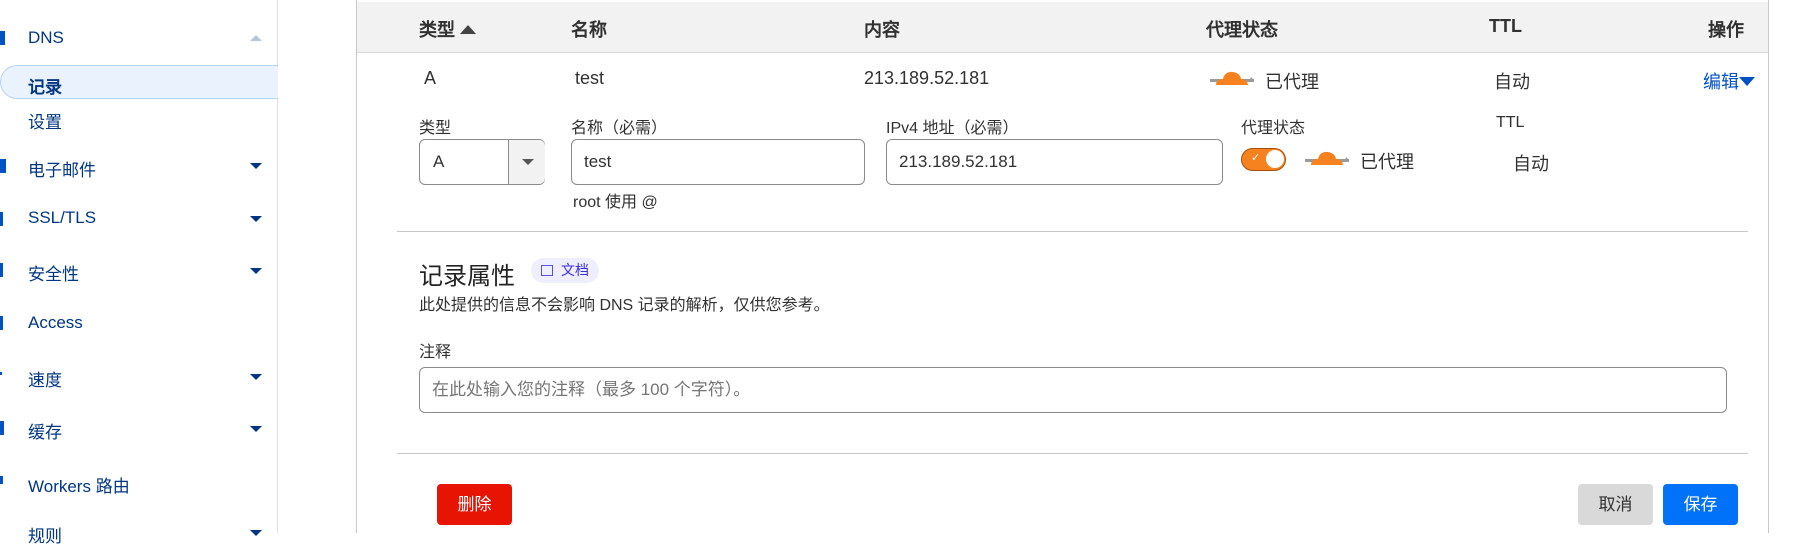  Describe the element at coordinates (589, 29) in the screenshot. I see `column-name: 名称` at that location.